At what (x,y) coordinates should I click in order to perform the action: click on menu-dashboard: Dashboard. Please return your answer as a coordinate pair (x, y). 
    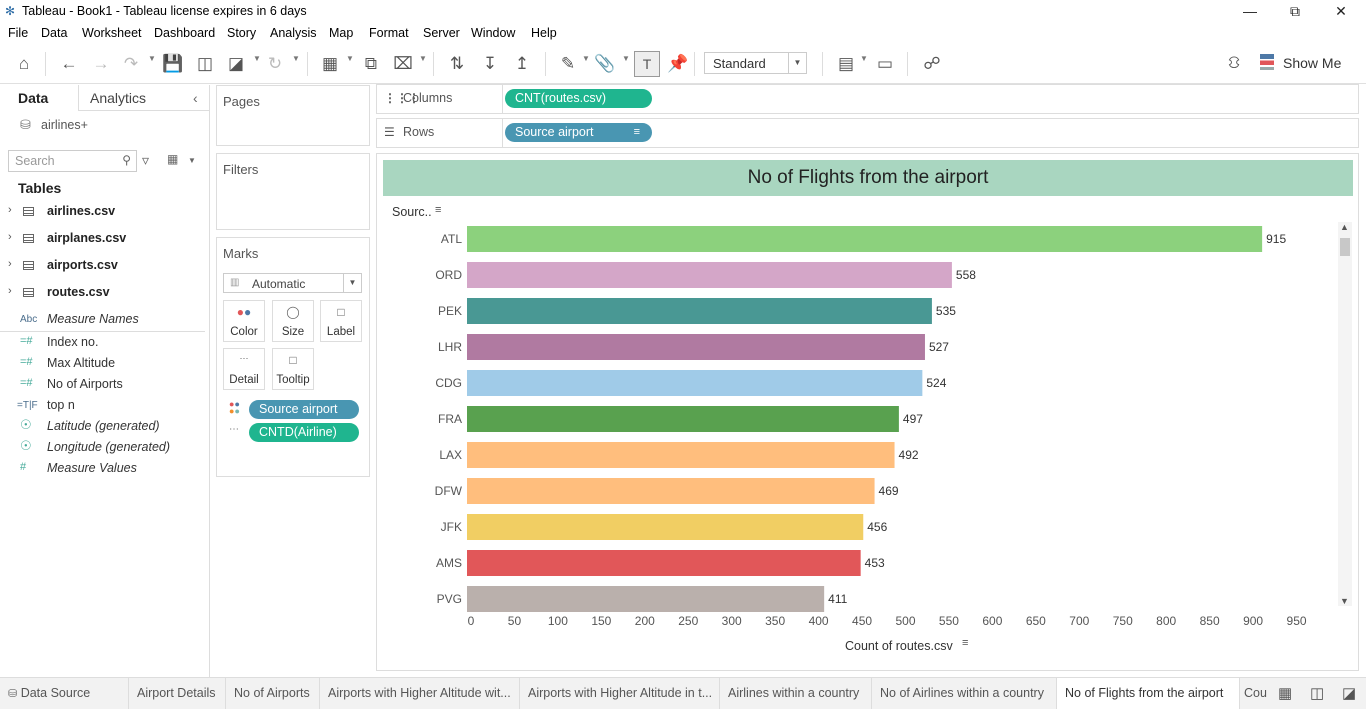
    Looking at the image, I should click on (184, 33).